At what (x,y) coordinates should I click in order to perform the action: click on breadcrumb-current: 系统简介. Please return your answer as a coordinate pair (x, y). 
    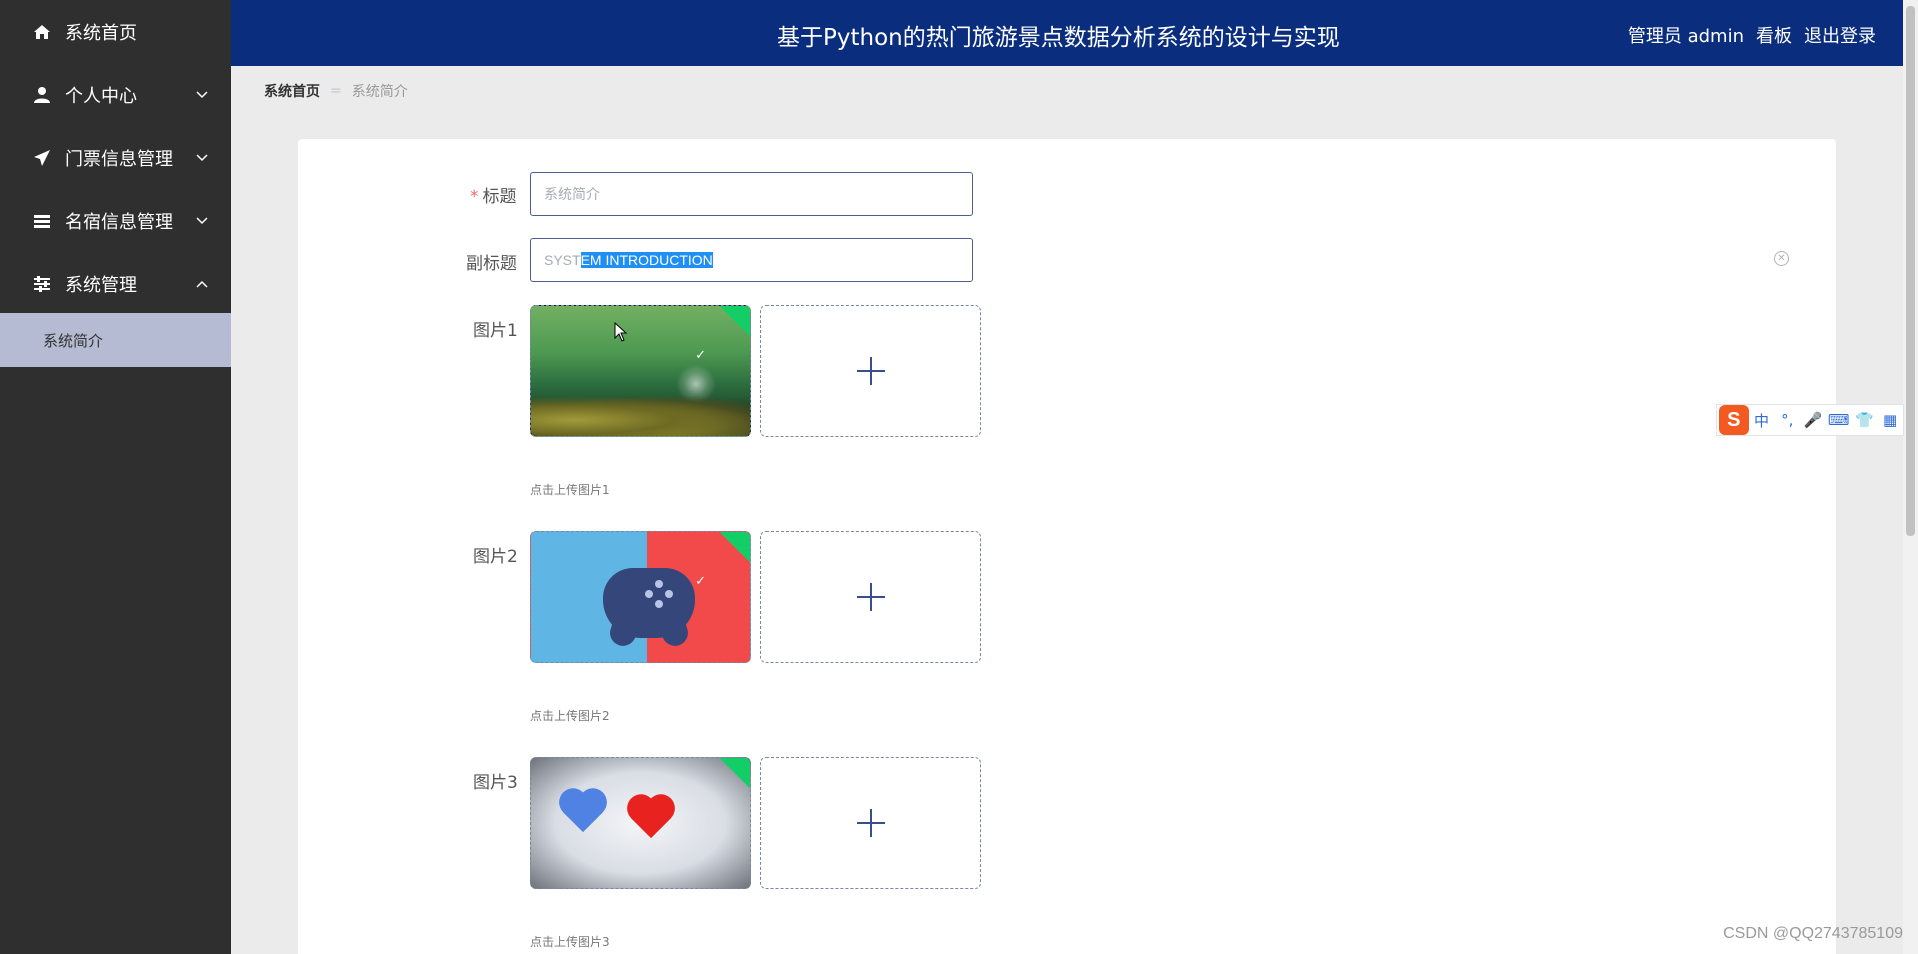
    Looking at the image, I should click on (379, 92).